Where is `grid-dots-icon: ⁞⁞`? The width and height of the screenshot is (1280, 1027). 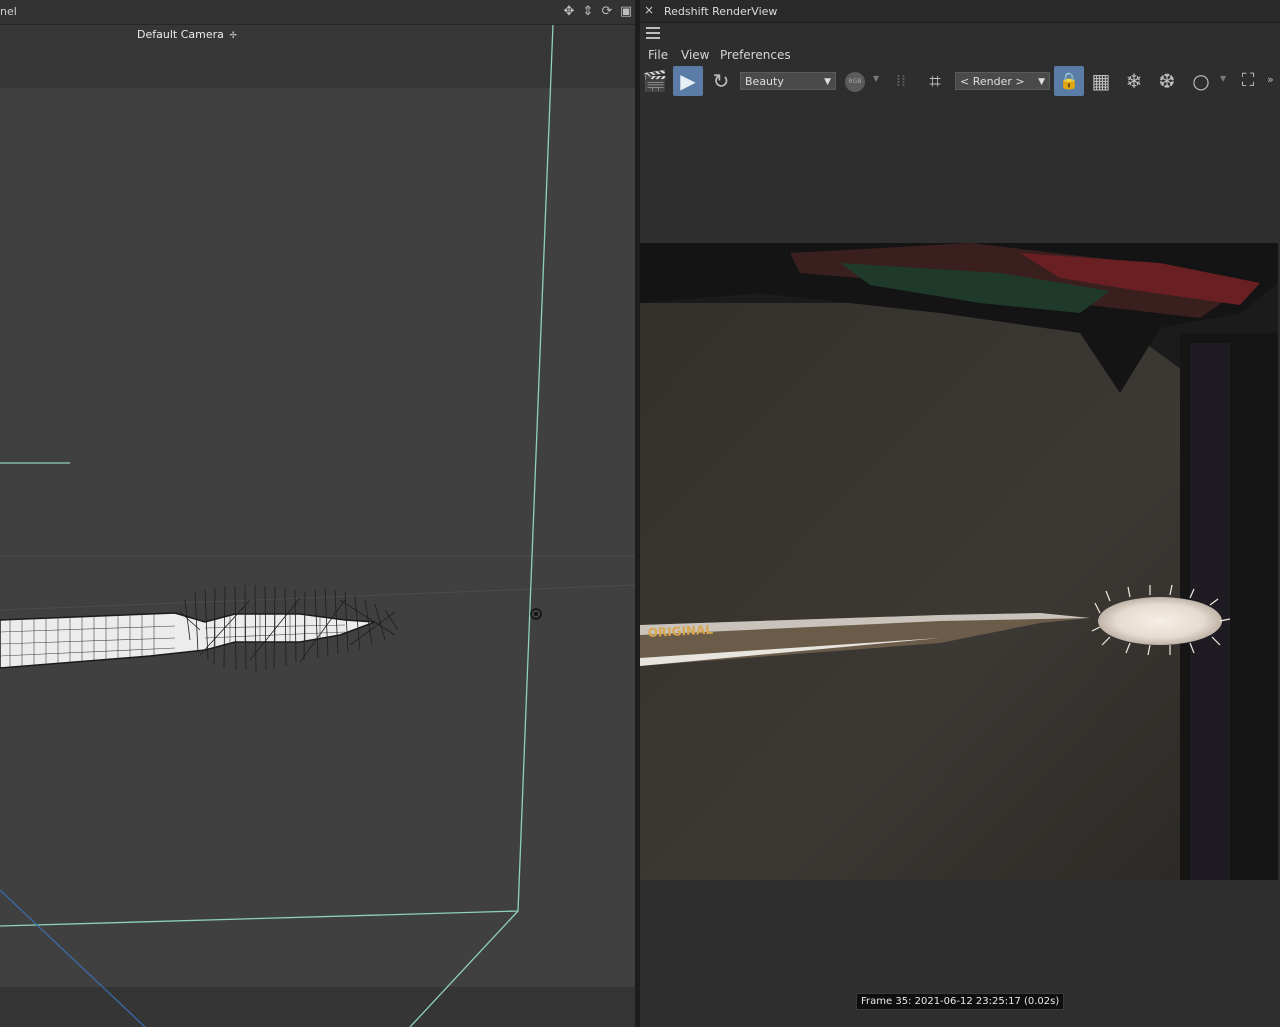 grid-dots-icon: ⁞⁞ is located at coordinates (901, 81).